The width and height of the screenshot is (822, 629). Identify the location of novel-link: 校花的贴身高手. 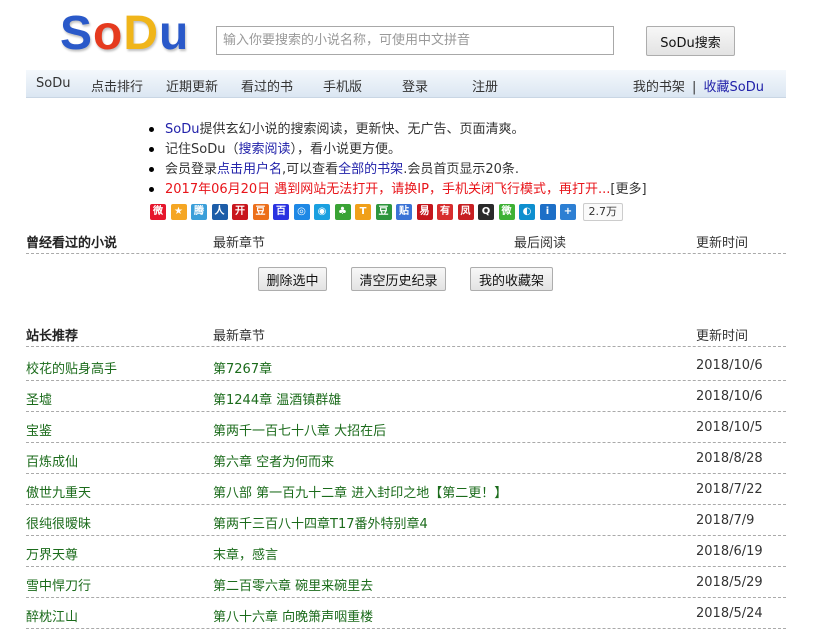
(71, 367).